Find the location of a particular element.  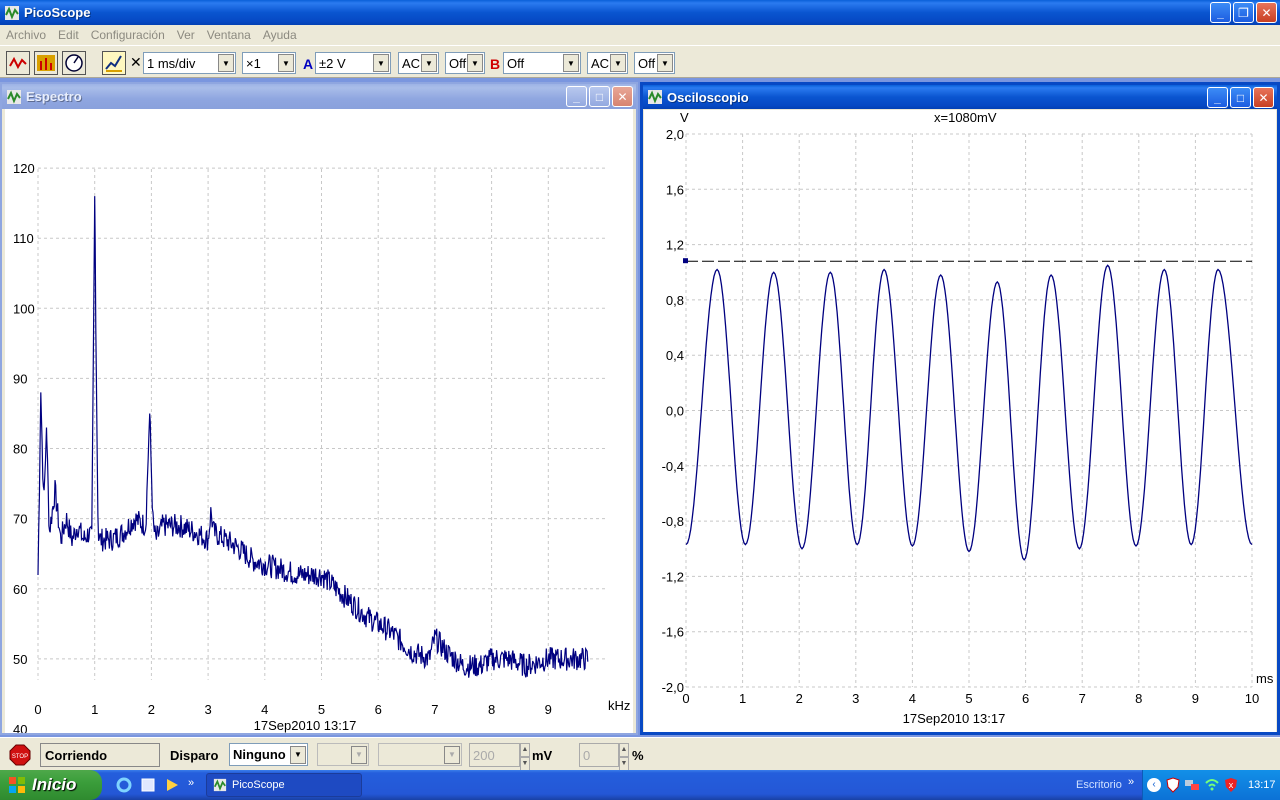

stop-button: STOP is located at coordinates (20, 755).